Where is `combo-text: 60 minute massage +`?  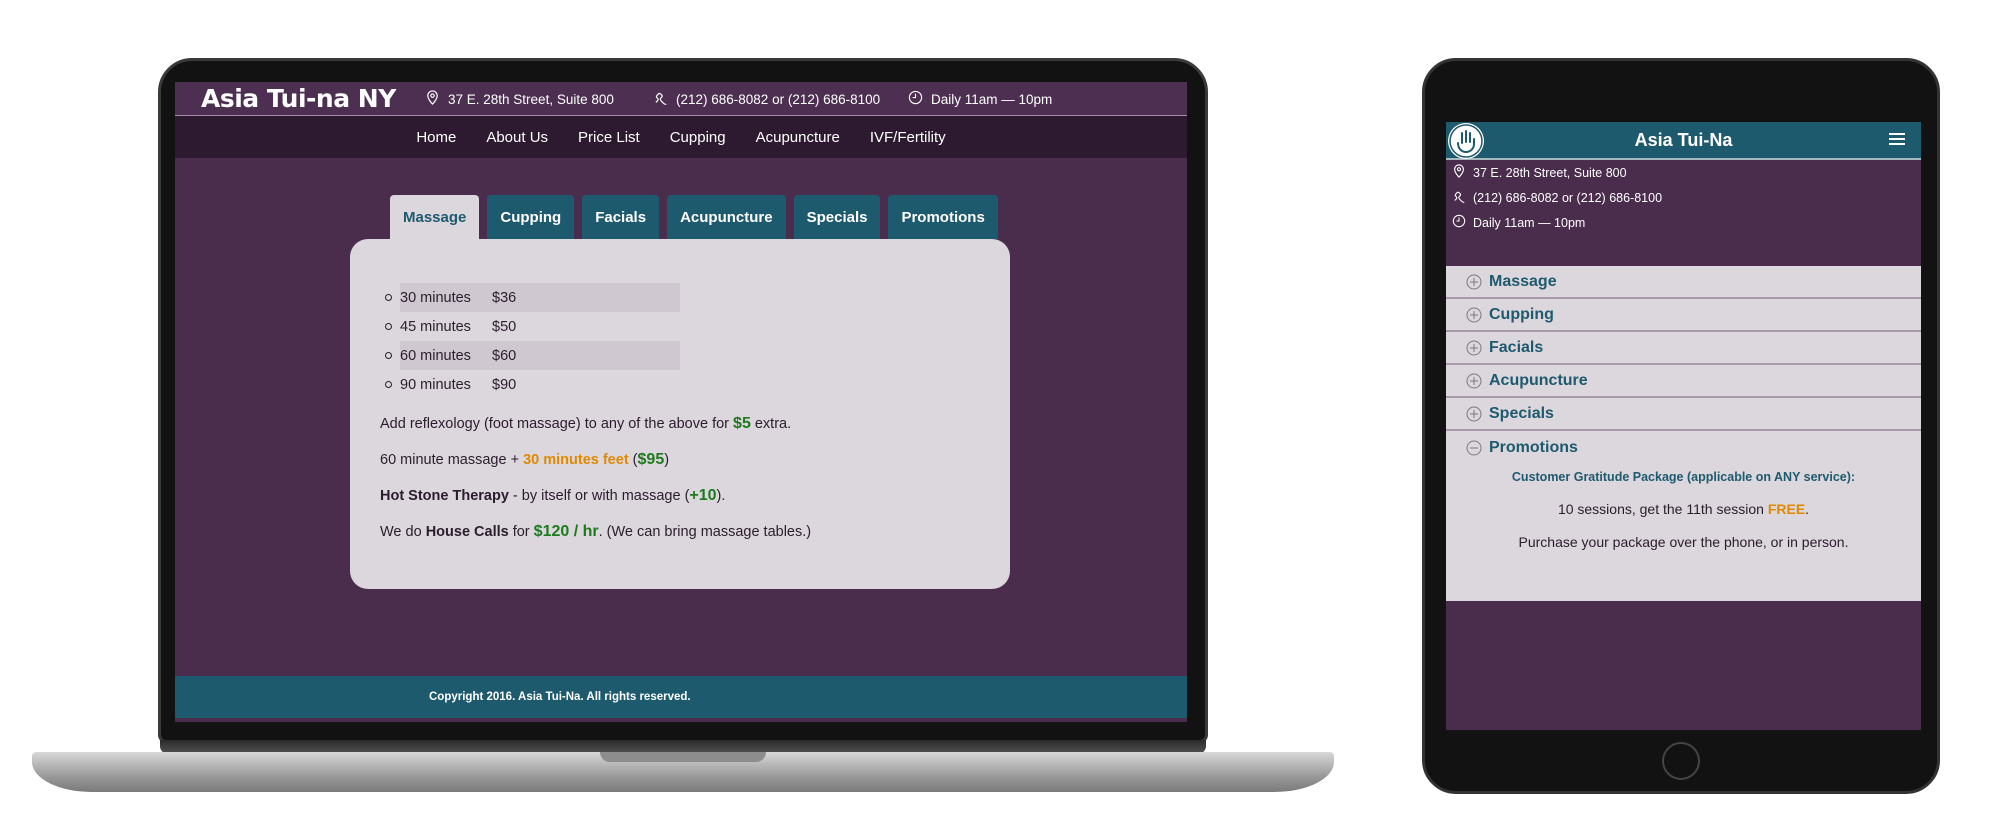
combo-text: 60 minute massage + is located at coordinates (452, 460).